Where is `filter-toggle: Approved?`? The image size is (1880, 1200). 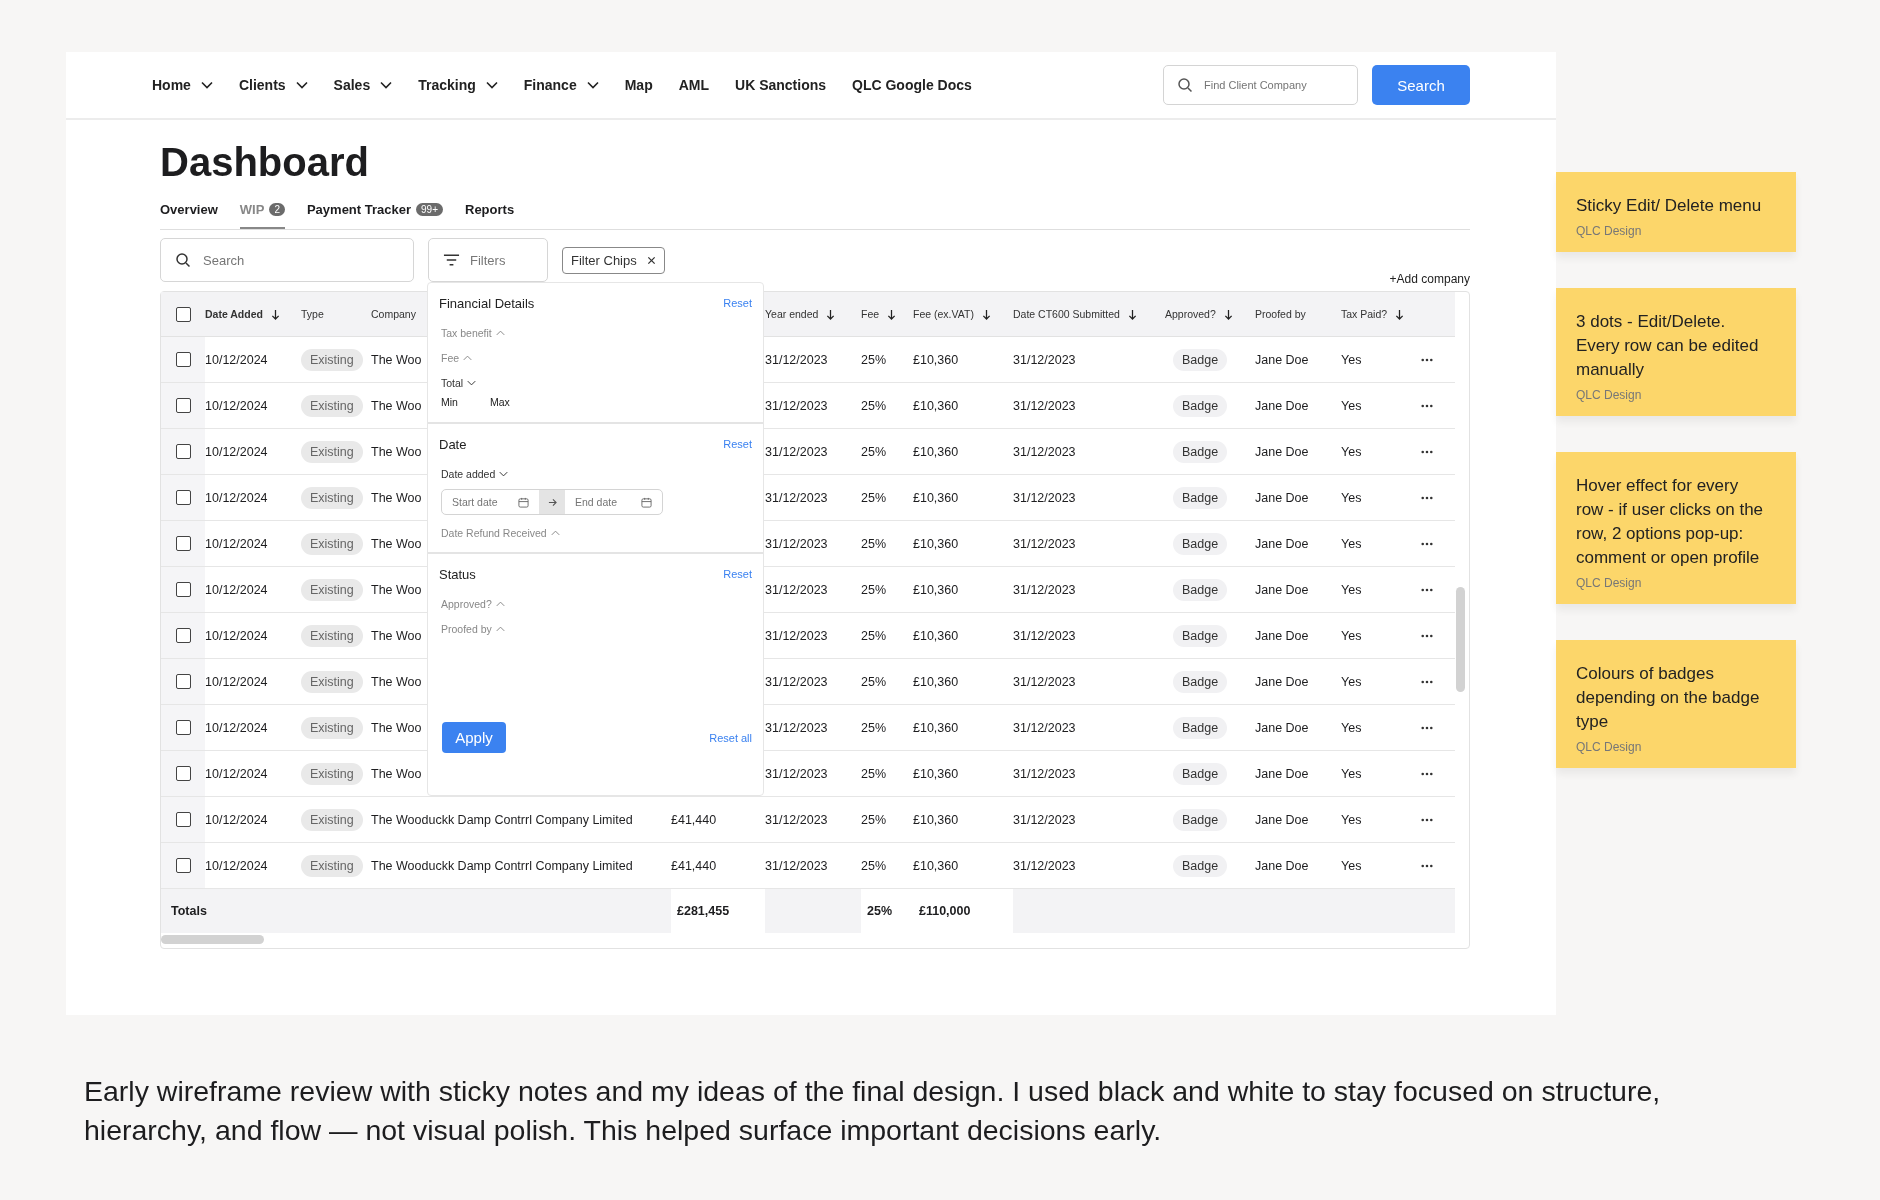
filter-toggle: Approved? is located at coordinates (473, 604).